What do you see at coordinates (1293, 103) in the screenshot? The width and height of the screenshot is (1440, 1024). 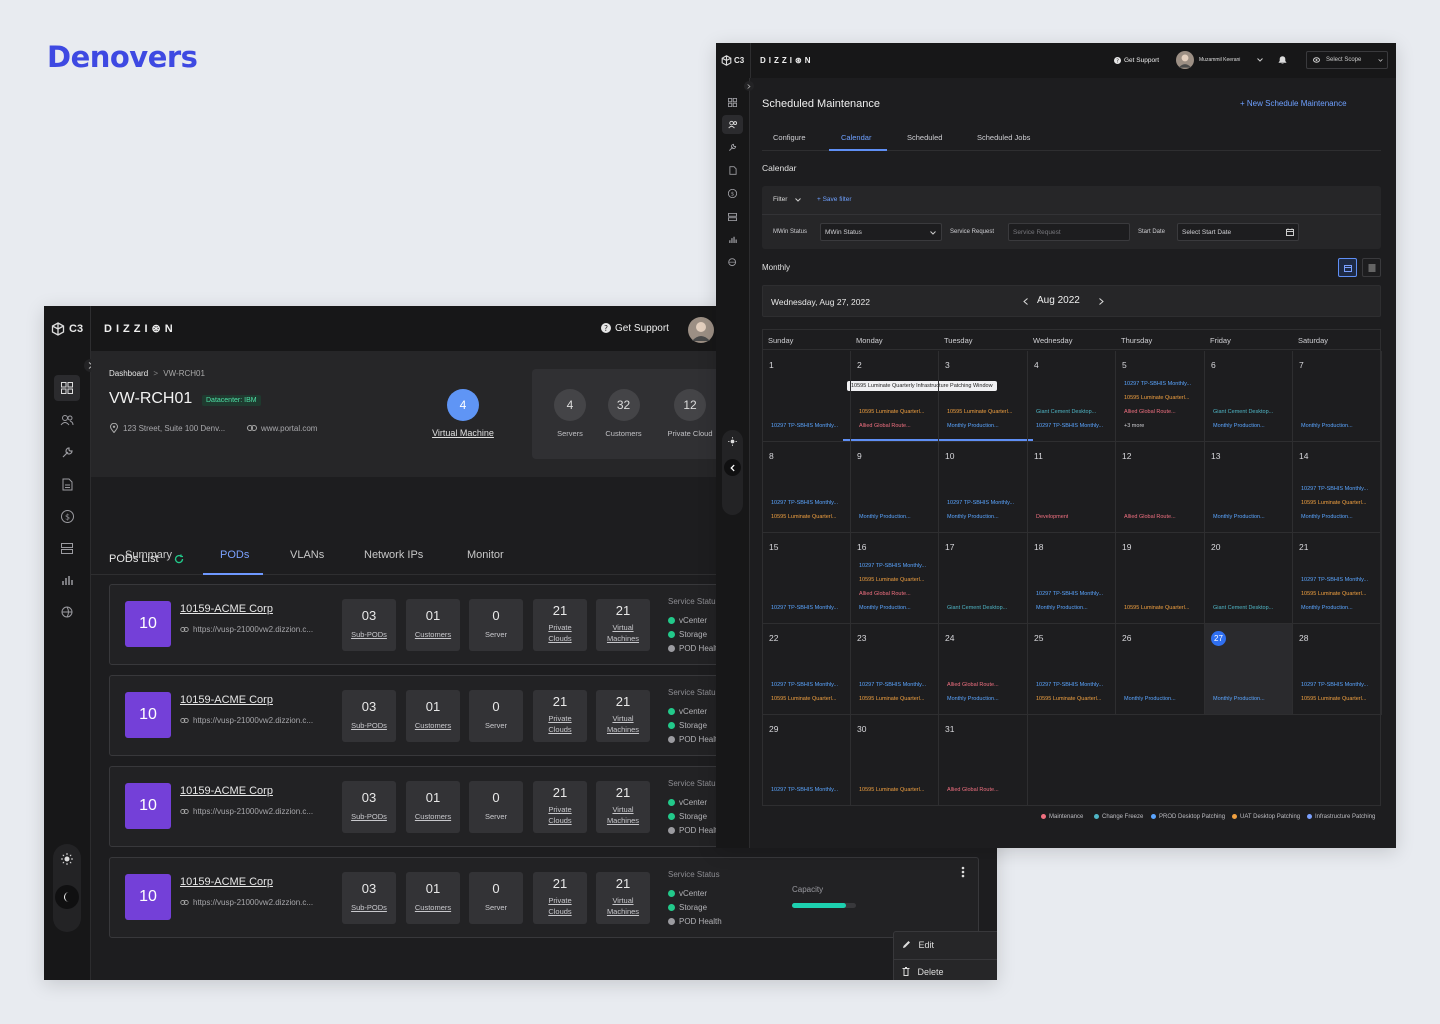 I see `new-schedule-button: + New Schedule Maintenance` at bounding box center [1293, 103].